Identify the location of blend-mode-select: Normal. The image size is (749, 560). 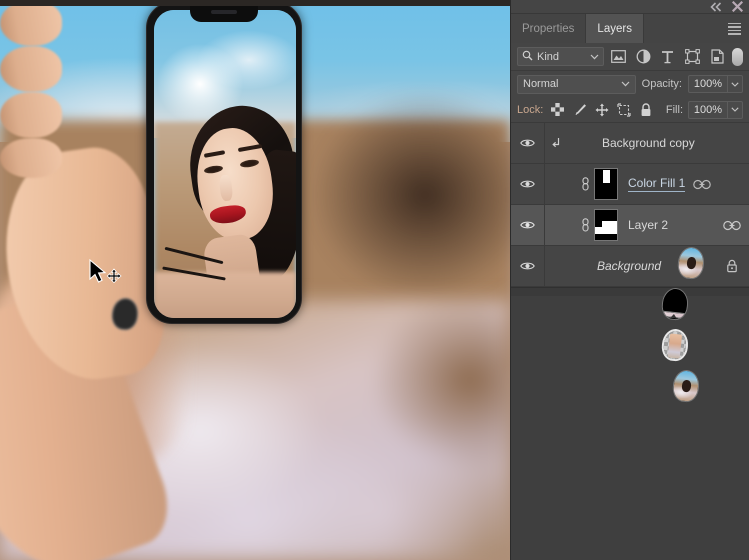
(576, 84).